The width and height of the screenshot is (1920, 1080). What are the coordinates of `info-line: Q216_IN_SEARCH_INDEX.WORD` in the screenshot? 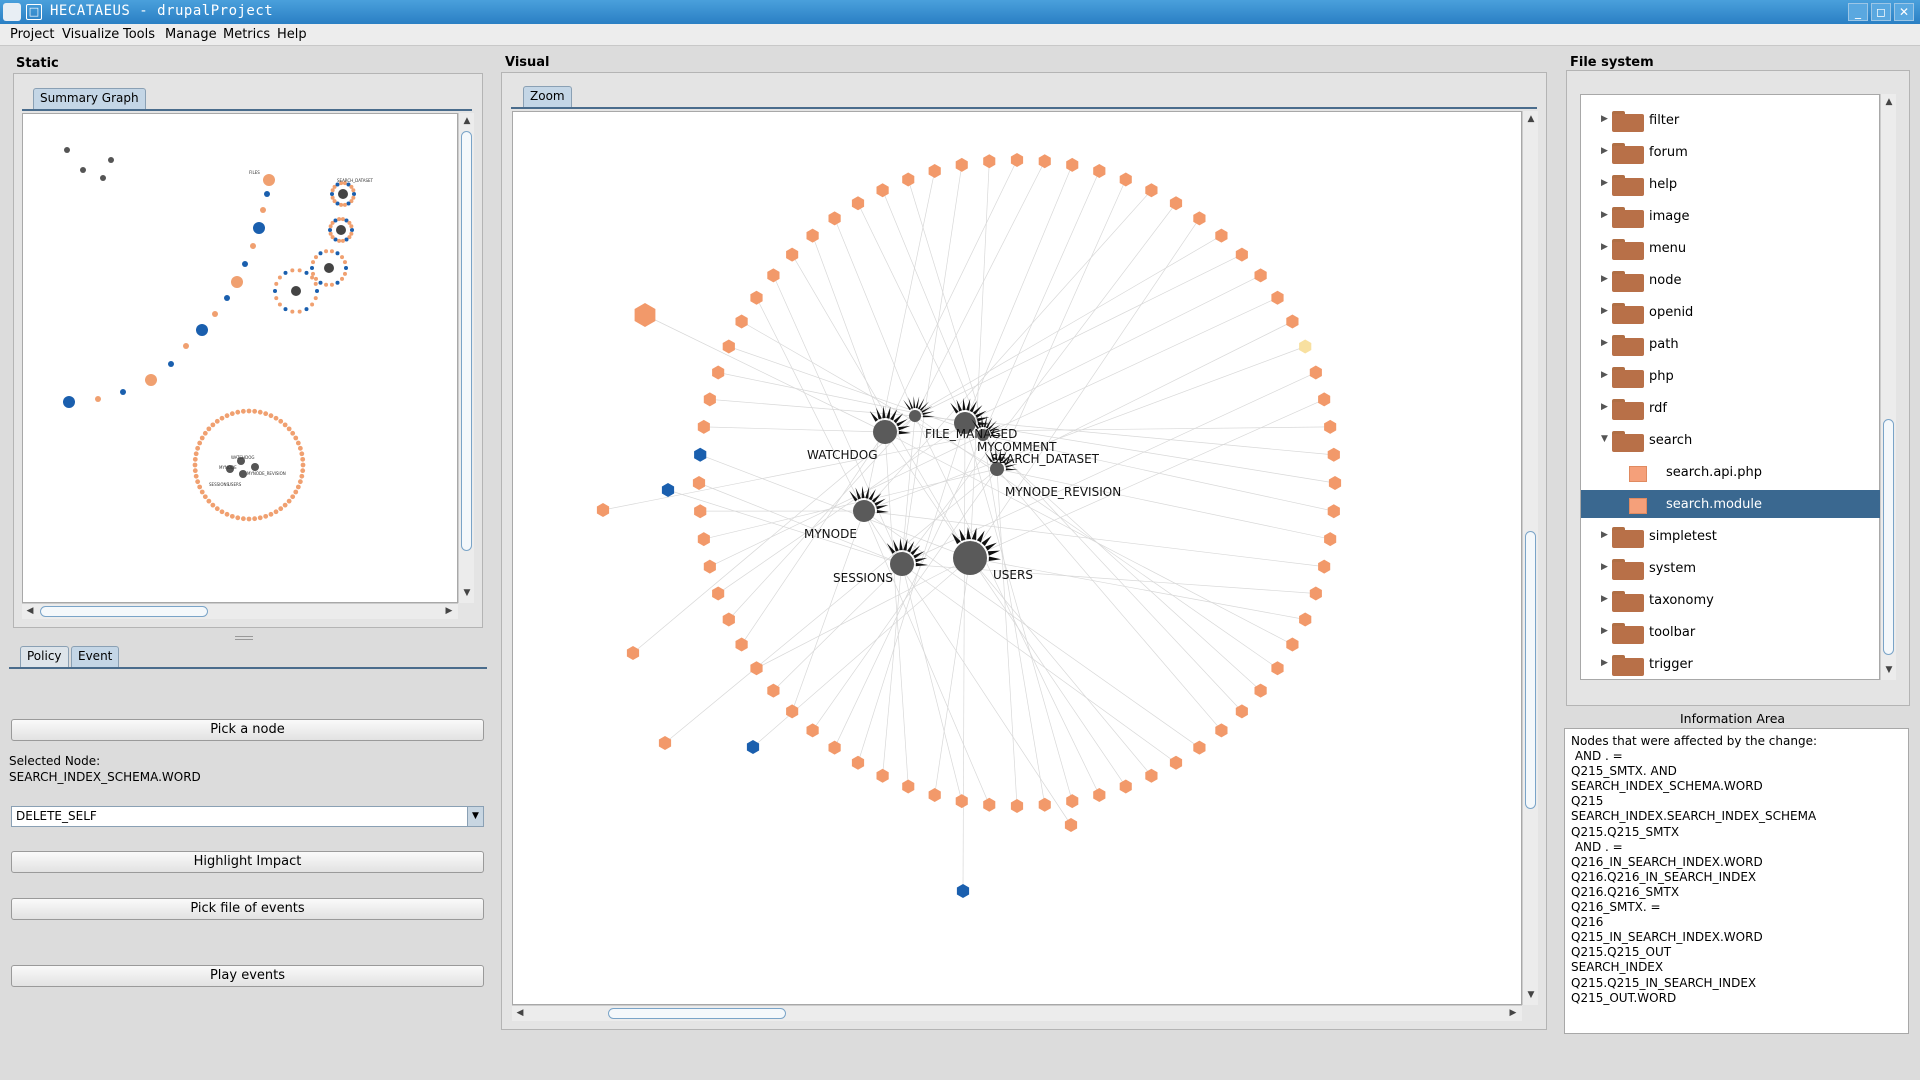 It's located at (1667, 861).